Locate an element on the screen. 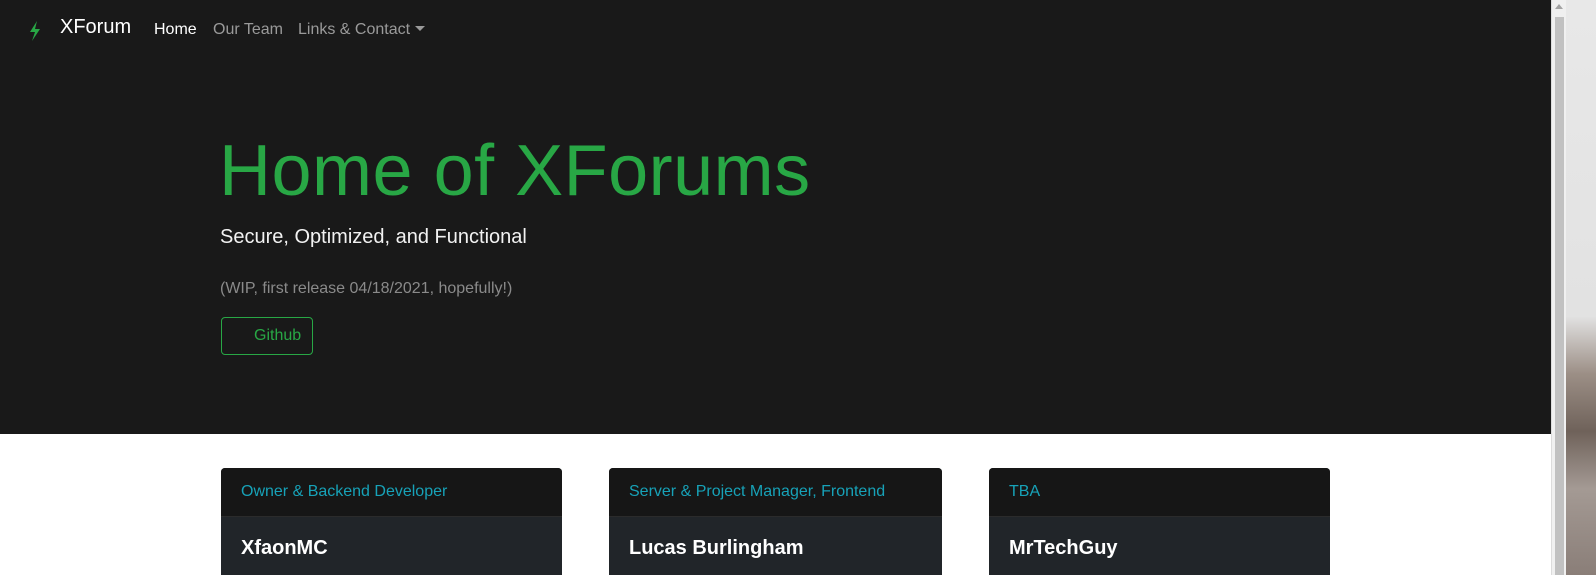 Image resolution: width=1596 pixels, height=575 pixels. nav-links-contact-label: Links & Contact is located at coordinates (354, 29).